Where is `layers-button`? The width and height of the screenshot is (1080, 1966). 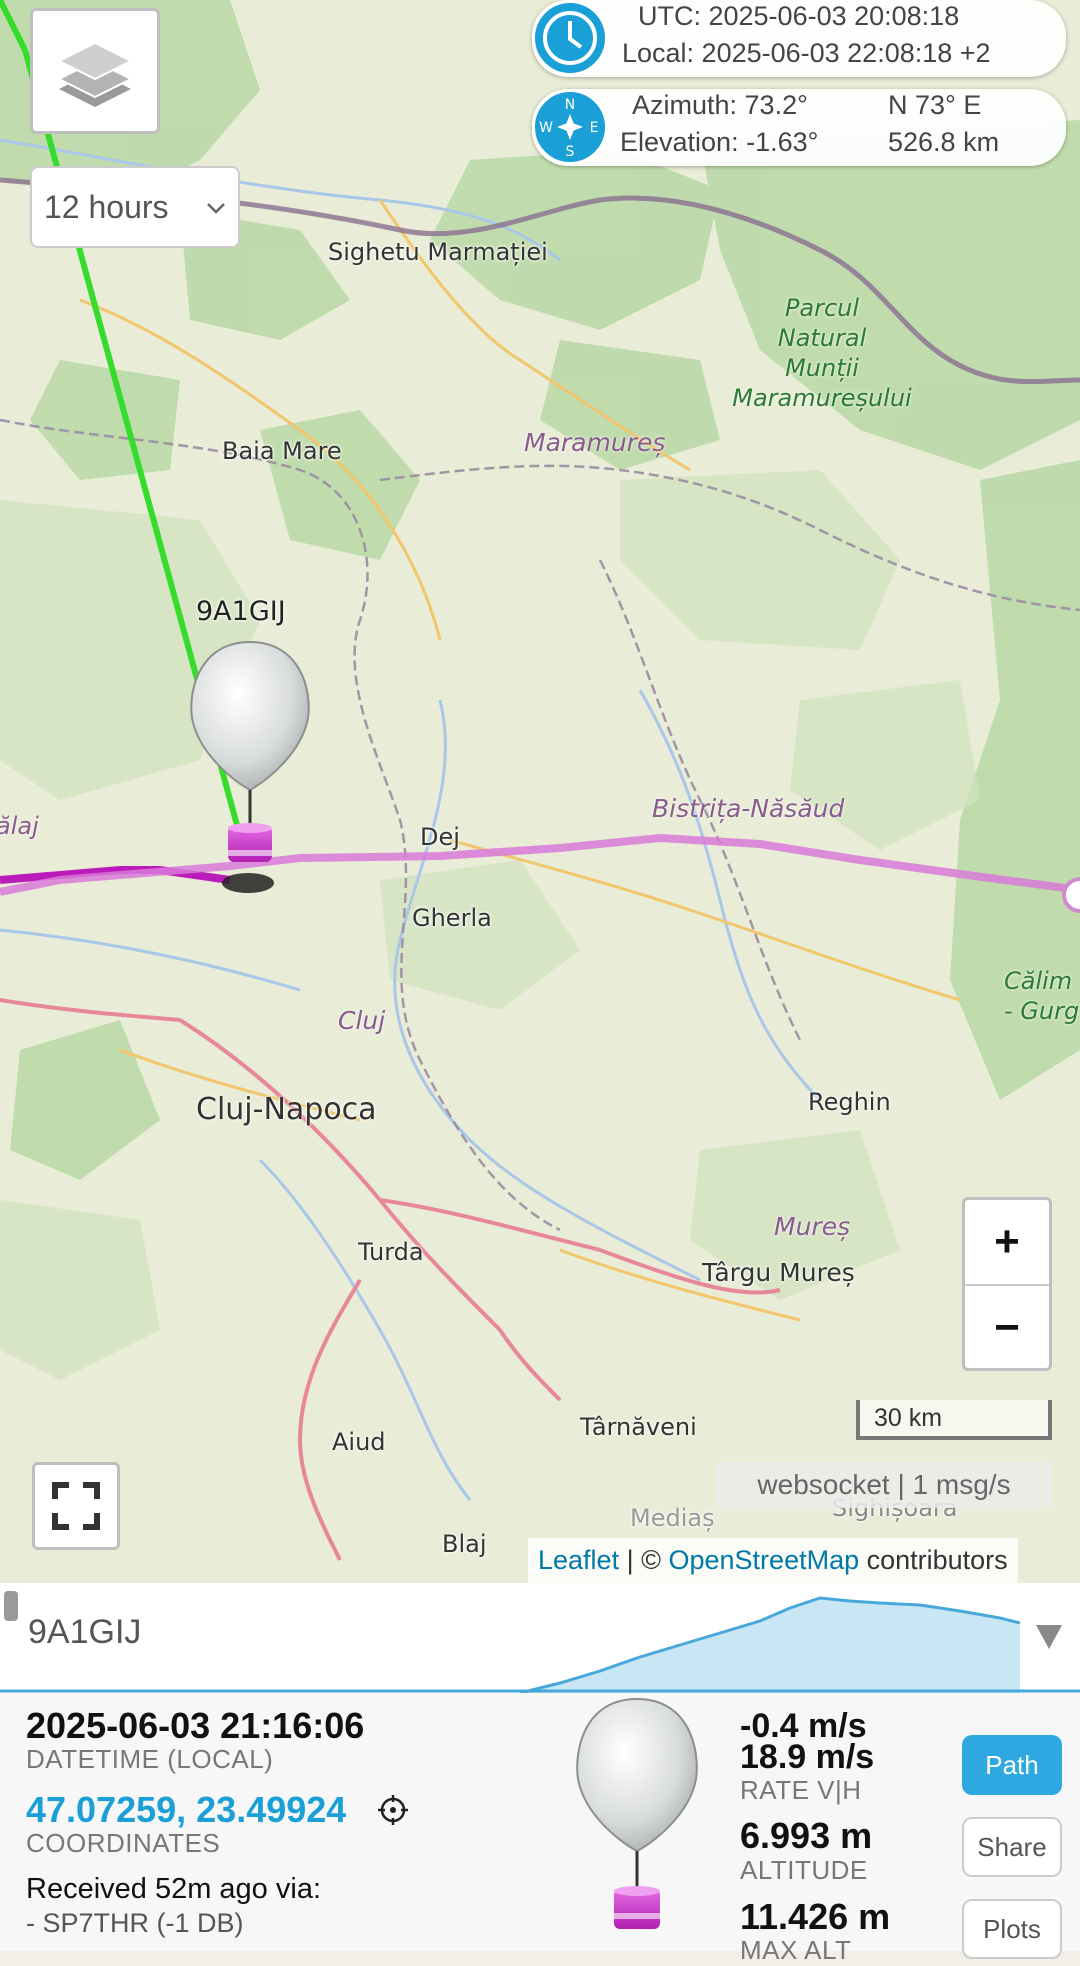 layers-button is located at coordinates (95, 71).